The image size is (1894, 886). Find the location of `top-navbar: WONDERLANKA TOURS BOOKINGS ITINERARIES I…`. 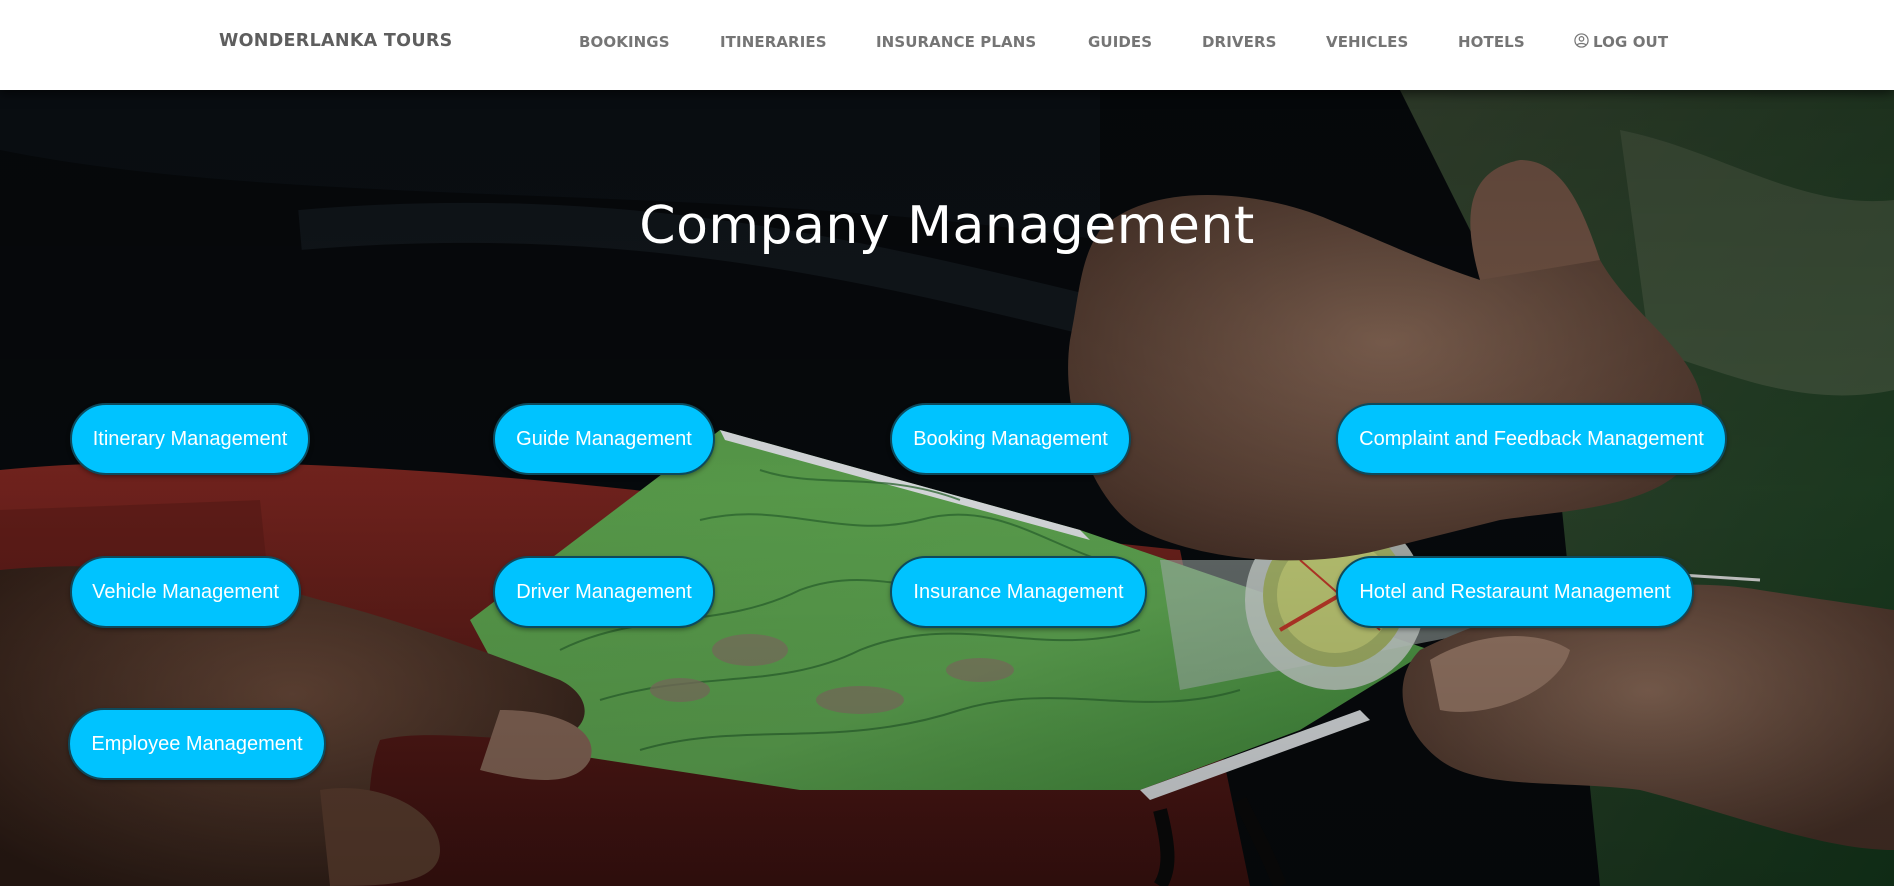

top-navbar: WONDERLANKA TOURS BOOKINGS ITINERARIES I… is located at coordinates (947, 45).